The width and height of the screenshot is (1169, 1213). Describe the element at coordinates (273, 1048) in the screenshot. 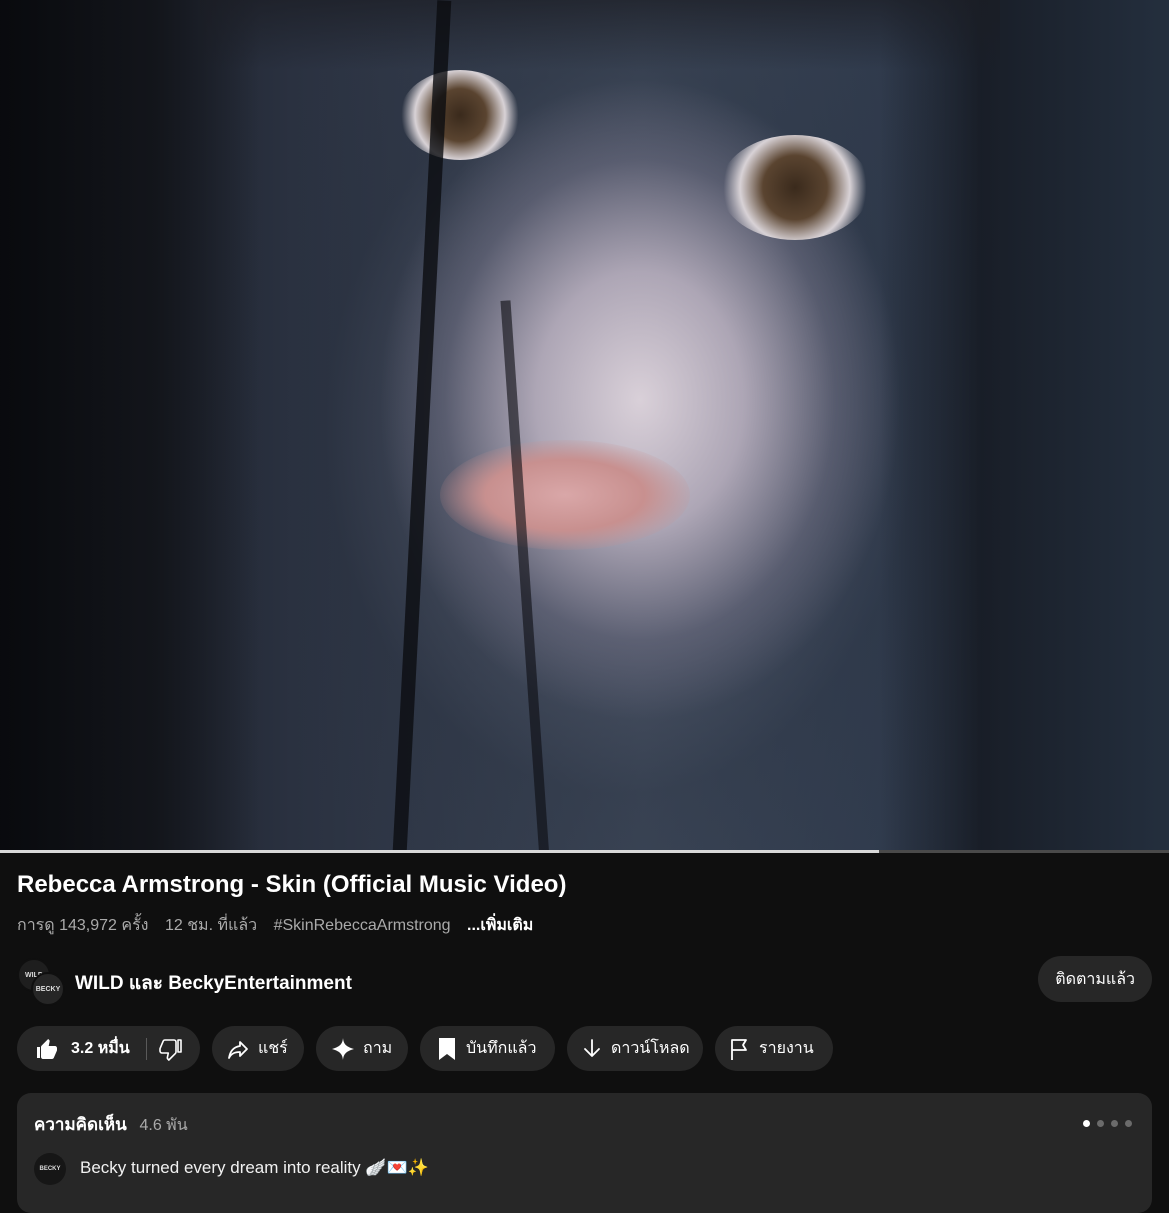

I see `share-label: แชร์` at that location.